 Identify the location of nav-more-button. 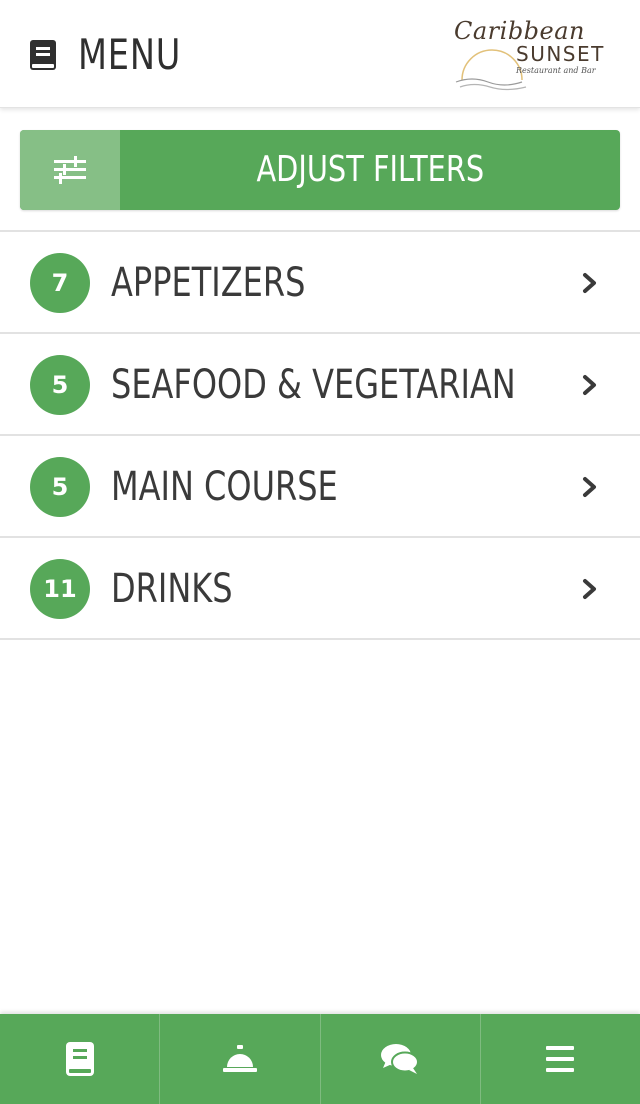
(560, 1059).